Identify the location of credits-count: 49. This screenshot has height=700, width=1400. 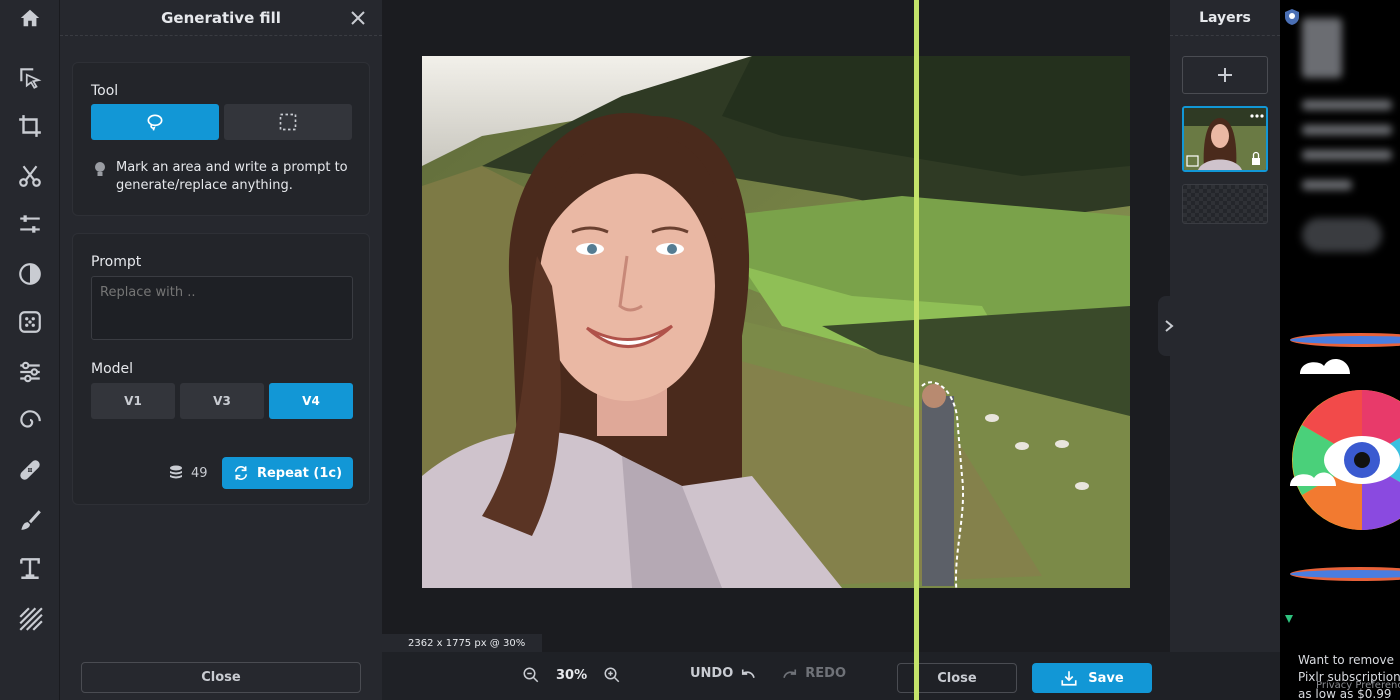
(188, 473).